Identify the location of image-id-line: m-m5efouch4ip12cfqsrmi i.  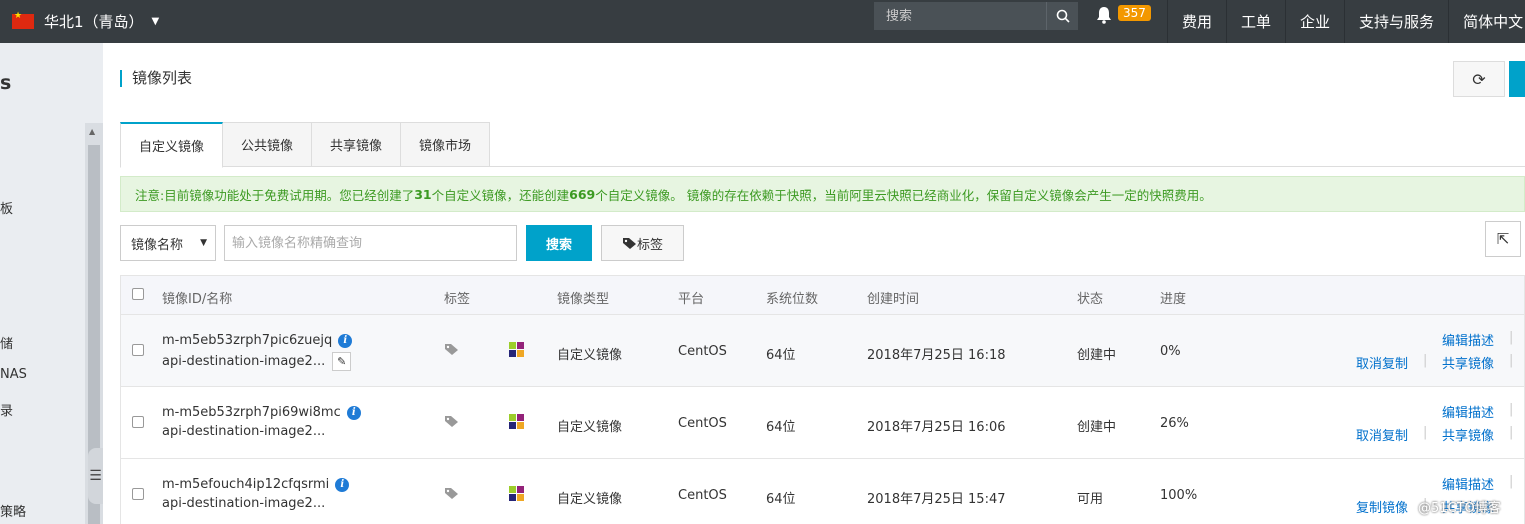
(256, 484).